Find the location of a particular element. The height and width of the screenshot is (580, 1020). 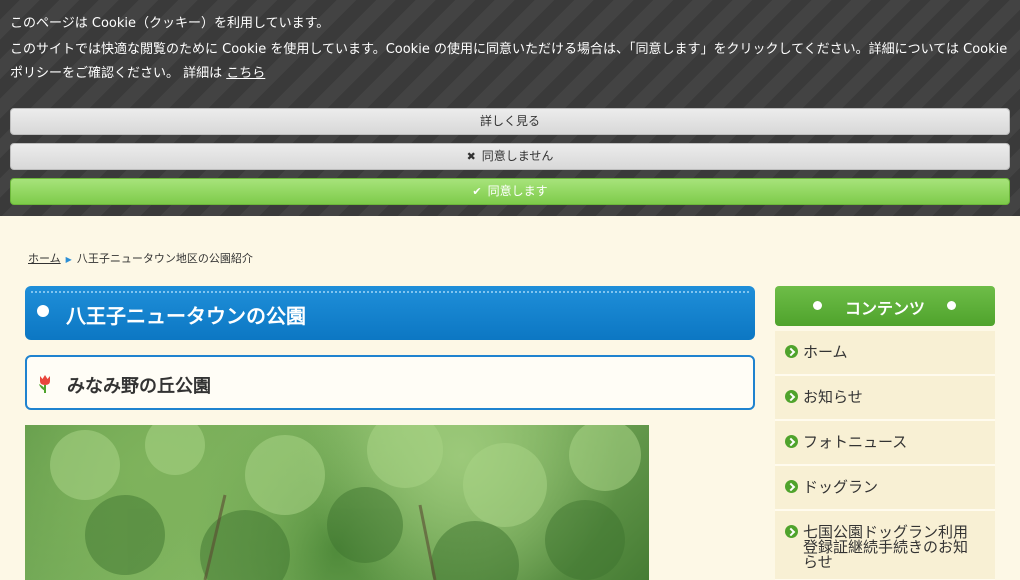

breadcrumb-current: 八王子ニュータウン地区の公園紹介 is located at coordinates (164, 258).